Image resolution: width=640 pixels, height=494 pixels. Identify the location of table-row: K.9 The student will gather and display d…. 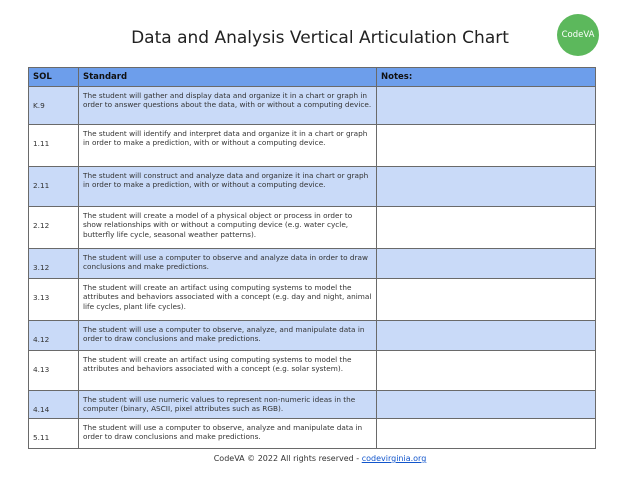
(312, 105).